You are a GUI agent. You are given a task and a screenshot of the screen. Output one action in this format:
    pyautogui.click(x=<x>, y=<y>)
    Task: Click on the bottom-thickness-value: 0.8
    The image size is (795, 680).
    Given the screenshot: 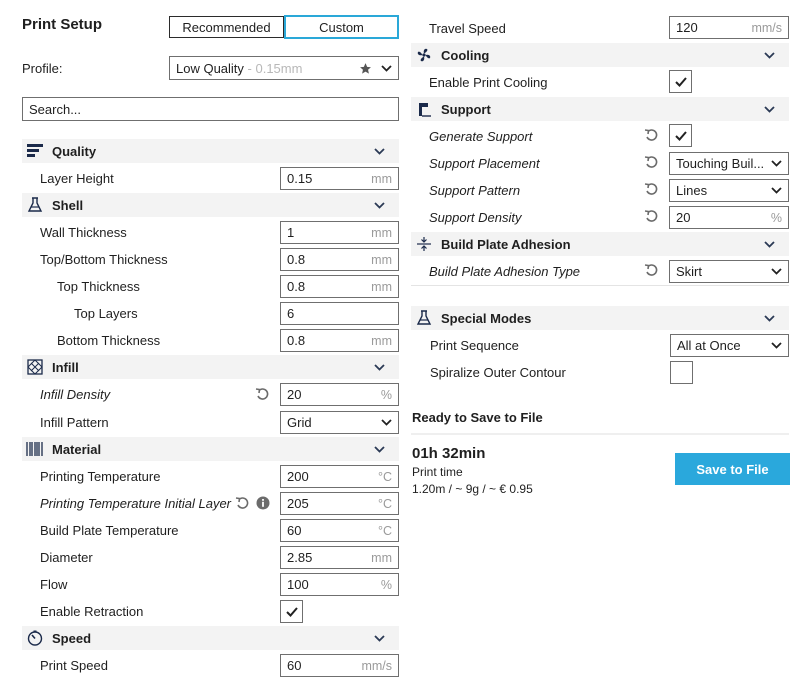 What is the action you would take?
    pyautogui.click(x=296, y=340)
    